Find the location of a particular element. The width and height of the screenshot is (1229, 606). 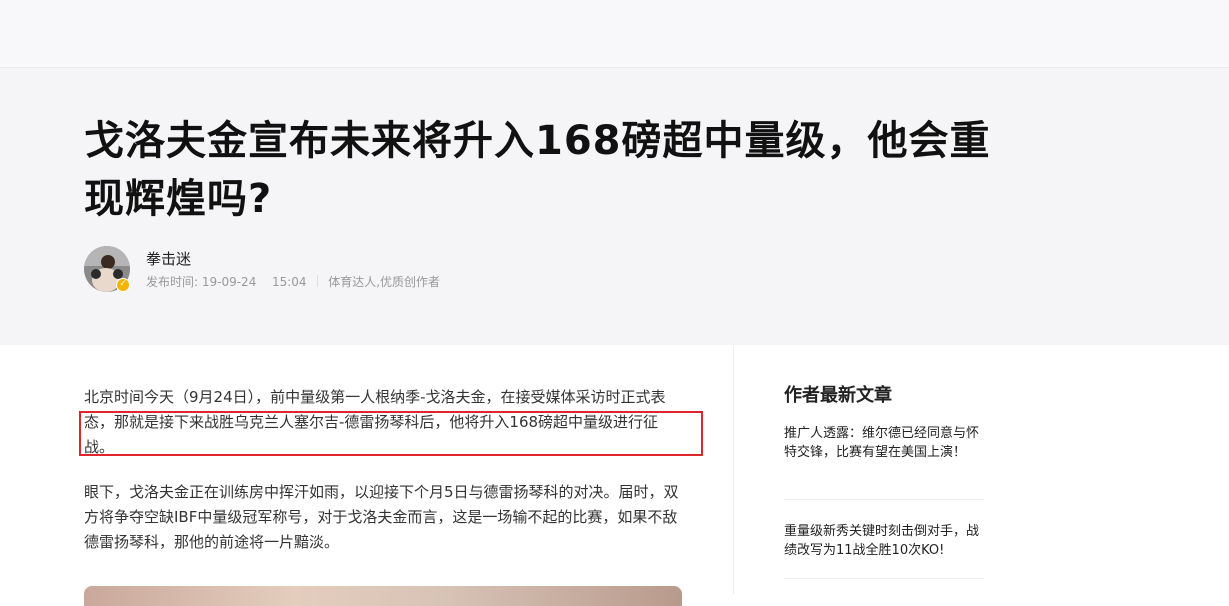

sidebar-article-link: 推广人透露：维尔德已经同意与怀特交锋，比赛有望在美国上演！ is located at coordinates (884, 443).